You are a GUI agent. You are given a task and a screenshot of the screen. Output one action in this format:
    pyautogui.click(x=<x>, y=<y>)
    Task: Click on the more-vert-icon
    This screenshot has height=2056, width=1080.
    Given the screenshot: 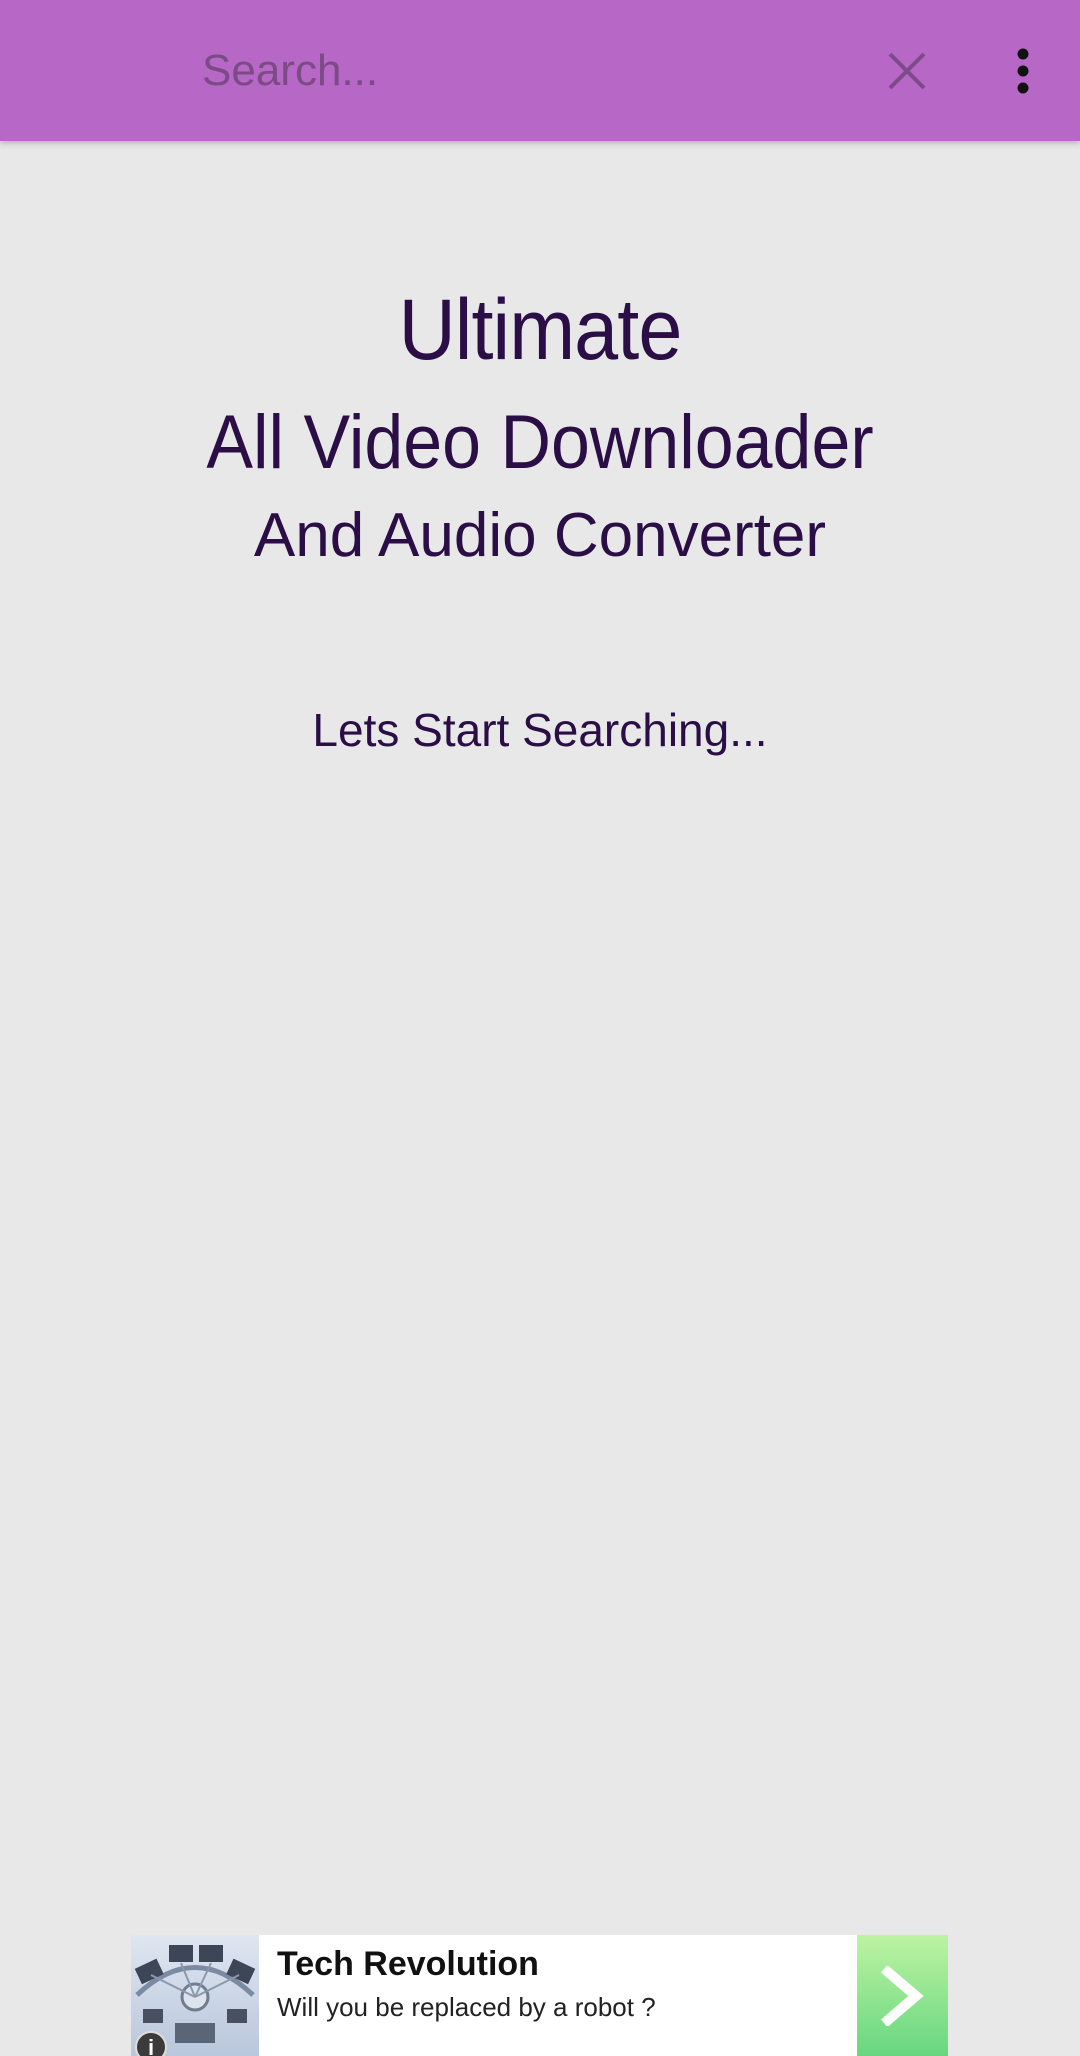 What is the action you would take?
    pyautogui.click(x=1023, y=71)
    